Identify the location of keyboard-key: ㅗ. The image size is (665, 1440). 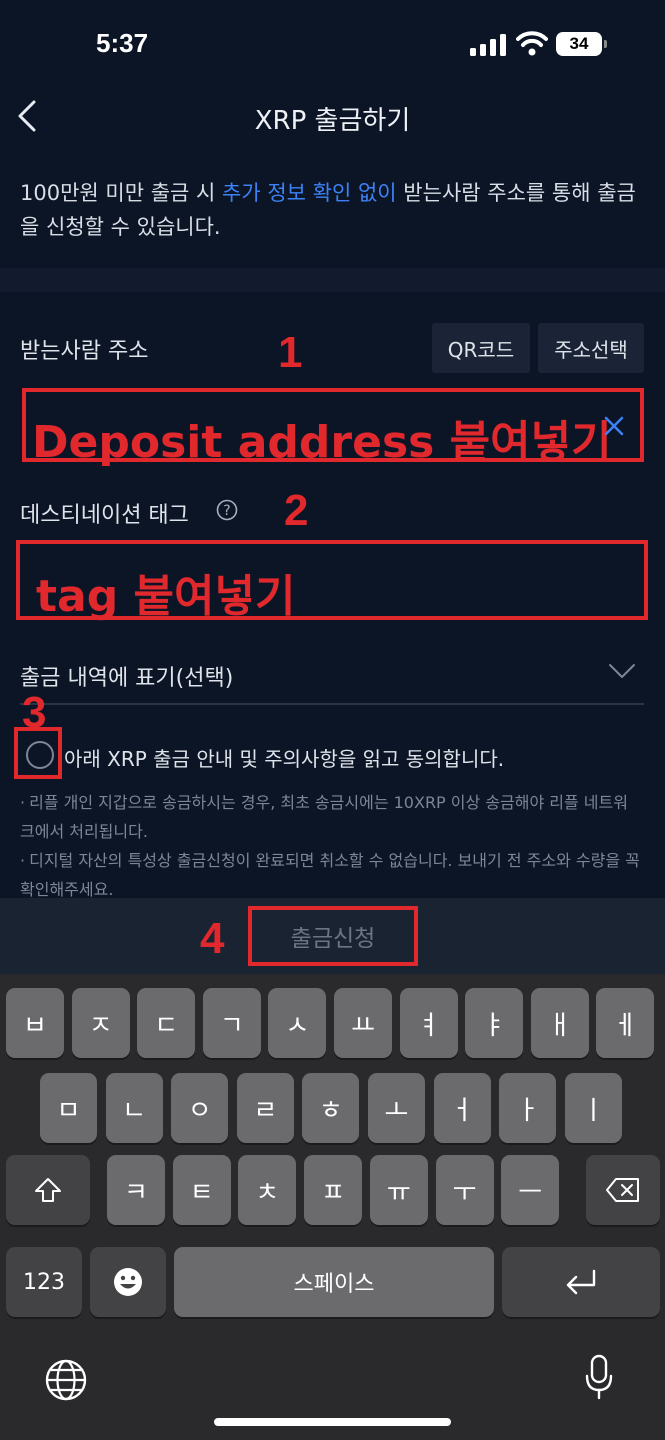
(396, 1108).